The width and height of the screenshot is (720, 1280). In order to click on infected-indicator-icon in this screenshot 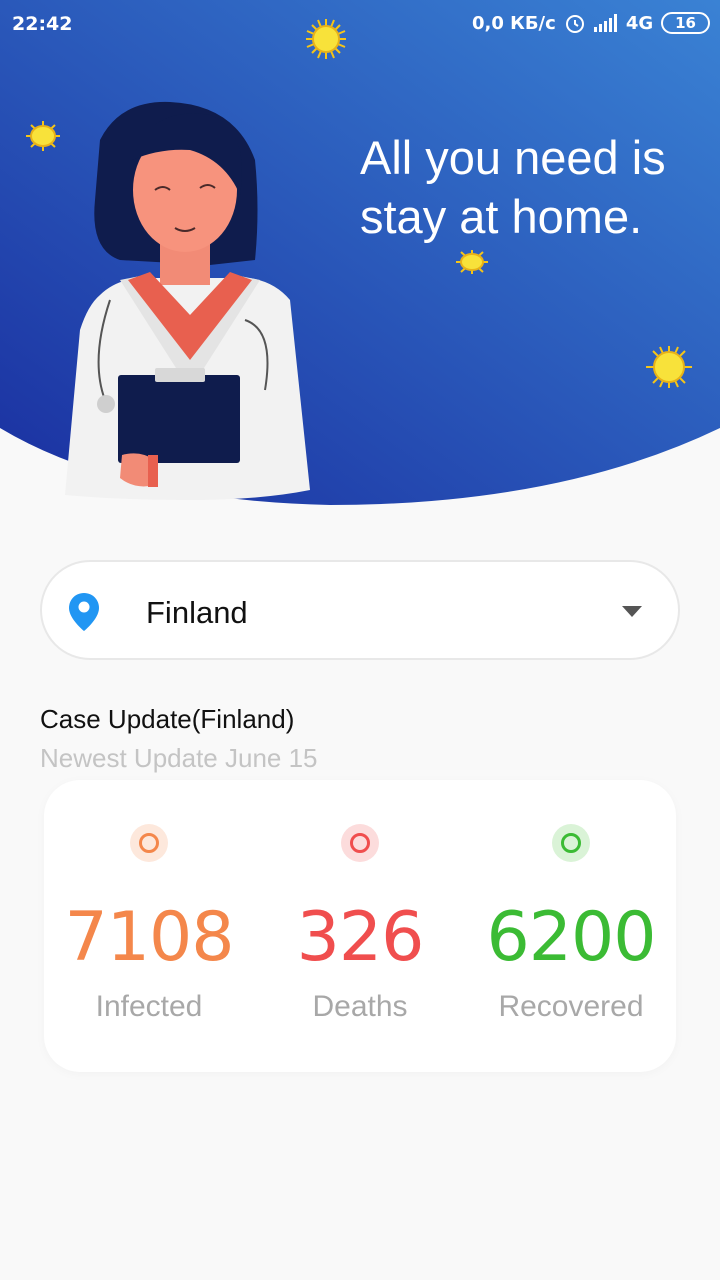, I will do `click(149, 843)`.